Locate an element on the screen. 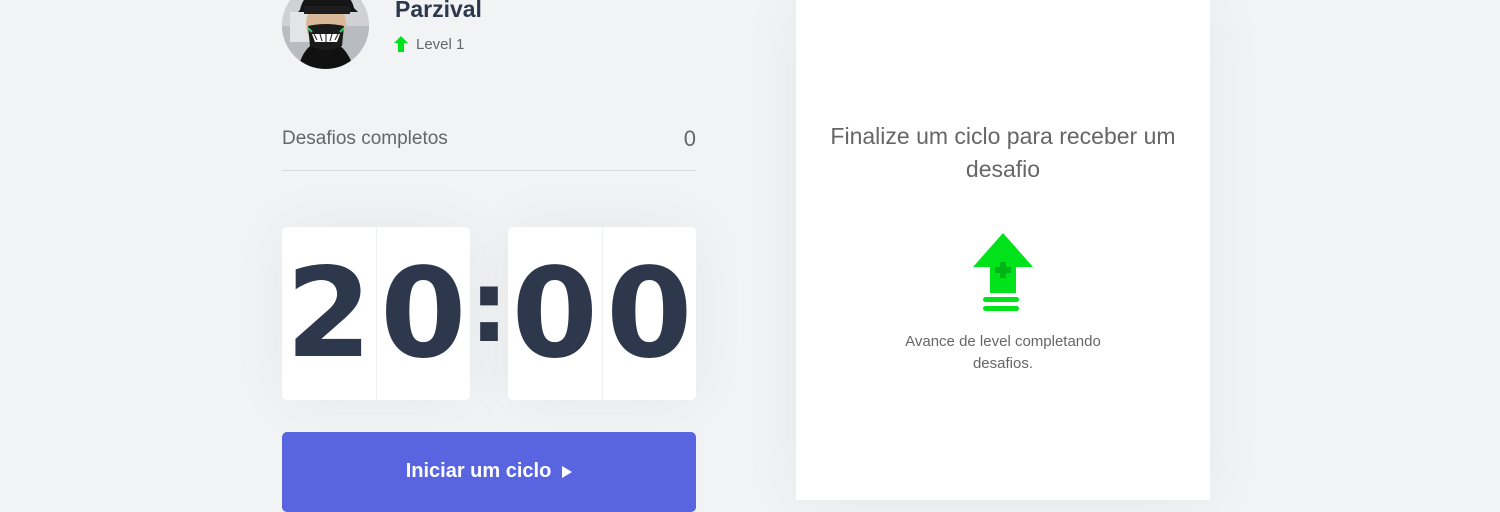  minutes-display: 2 0 is located at coordinates (376, 313).